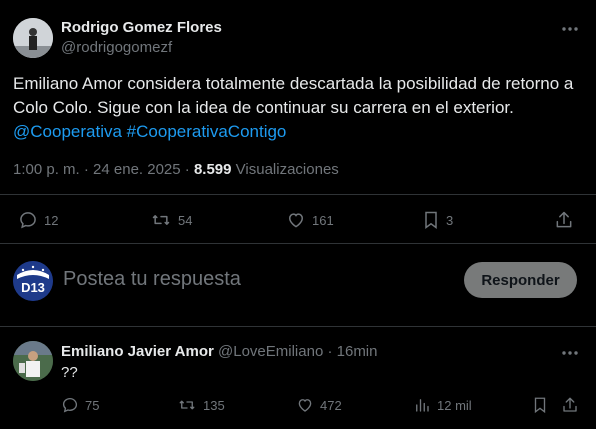 The height and width of the screenshot is (429, 596). Describe the element at coordinates (103, 169) in the screenshot. I see `post-timestamp: 1:00 p. m. · 24 ene. 2025 ·` at that location.